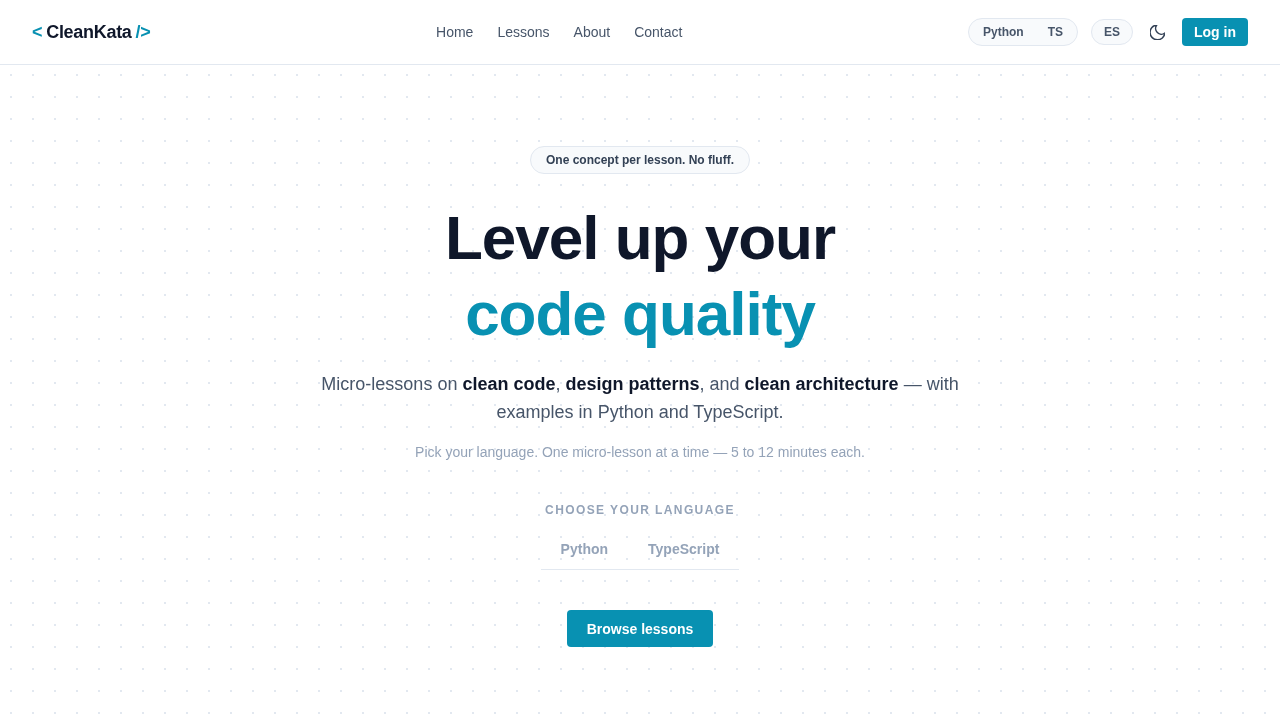 Image resolution: width=1280 pixels, height=720 pixels. Describe the element at coordinates (658, 32) in the screenshot. I see `nav-link: Contact` at that location.